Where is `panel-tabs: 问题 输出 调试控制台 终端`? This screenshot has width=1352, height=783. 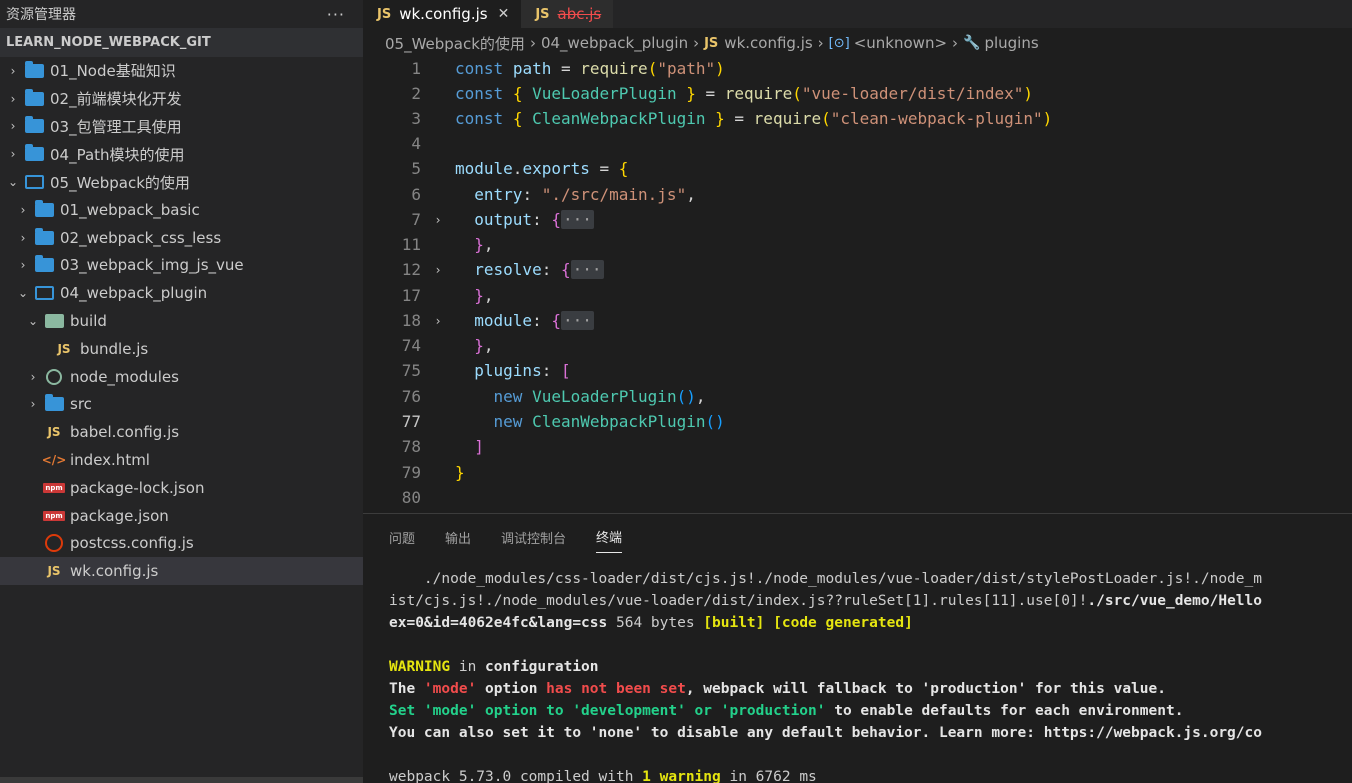
panel-tabs: 问题 输出 调试控制台 终端 is located at coordinates (857, 537).